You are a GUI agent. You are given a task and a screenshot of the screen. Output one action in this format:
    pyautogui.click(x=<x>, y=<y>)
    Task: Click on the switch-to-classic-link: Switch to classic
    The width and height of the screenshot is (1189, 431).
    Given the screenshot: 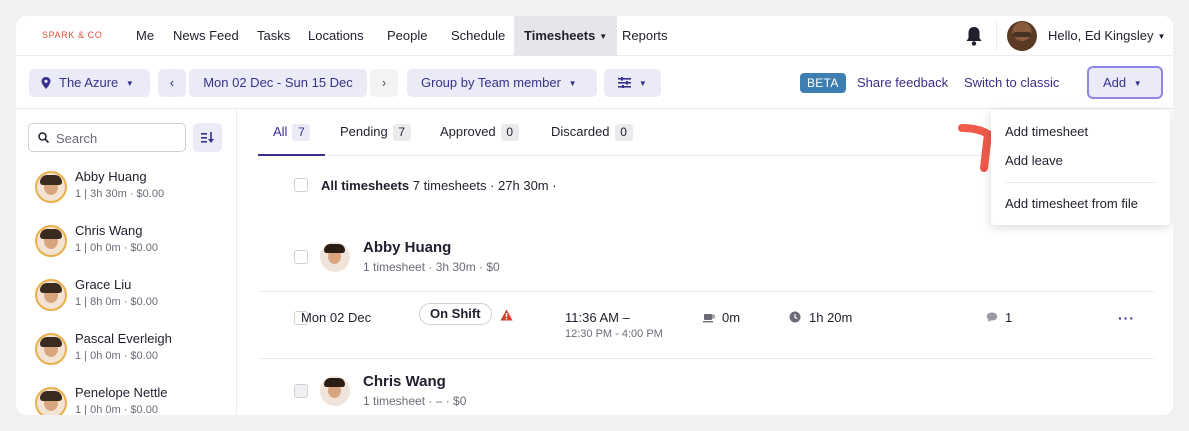 What is the action you would take?
    pyautogui.click(x=1011, y=83)
    